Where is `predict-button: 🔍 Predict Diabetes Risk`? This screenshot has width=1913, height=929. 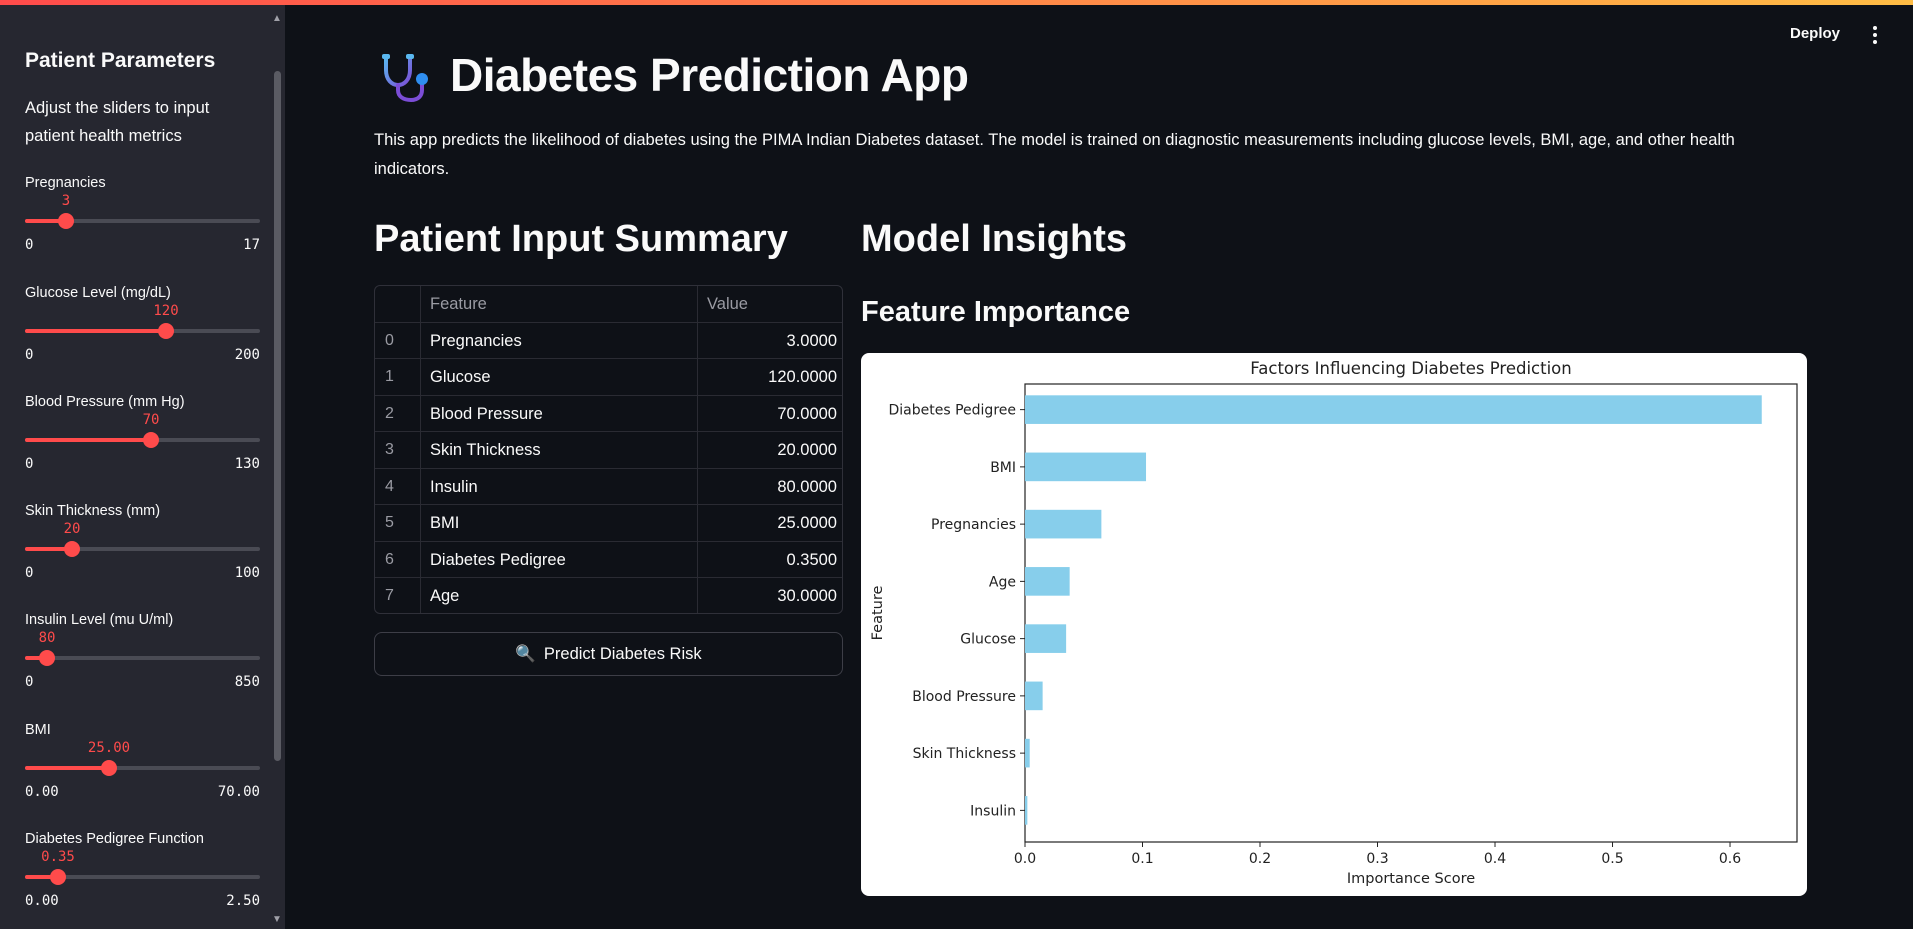
predict-button: 🔍 Predict Diabetes Risk is located at coordinates (608, 654).